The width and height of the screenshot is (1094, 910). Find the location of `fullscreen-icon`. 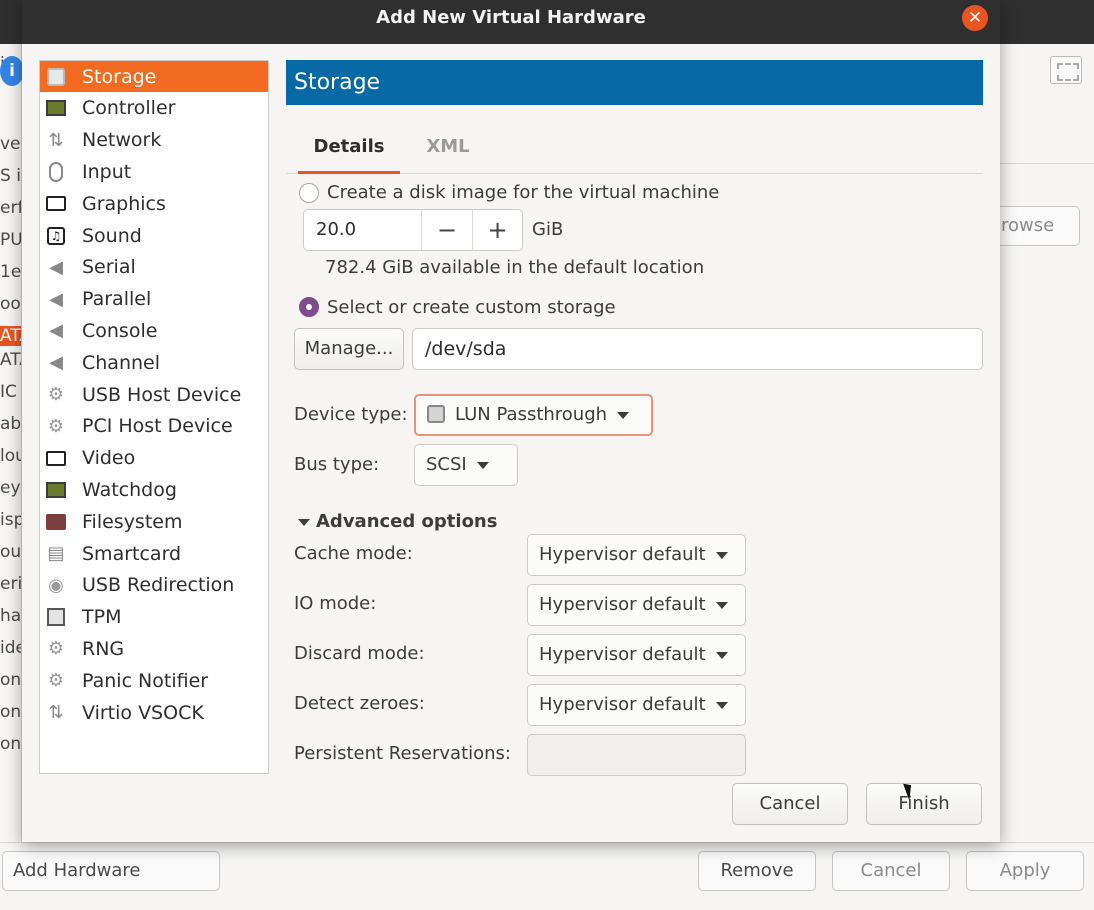

fullscreen-icon is located at coordinates (1066, 70).